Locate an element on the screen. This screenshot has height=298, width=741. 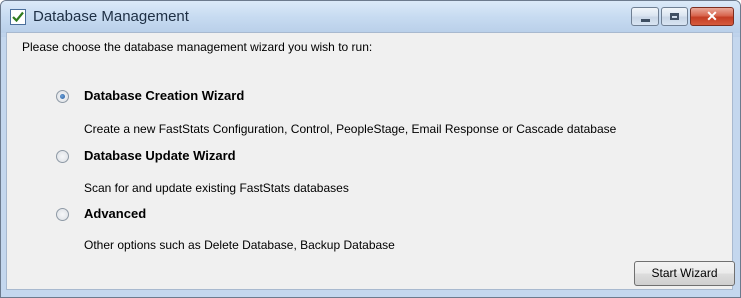
close-button: ✕ is located at coordinates (712, 16).